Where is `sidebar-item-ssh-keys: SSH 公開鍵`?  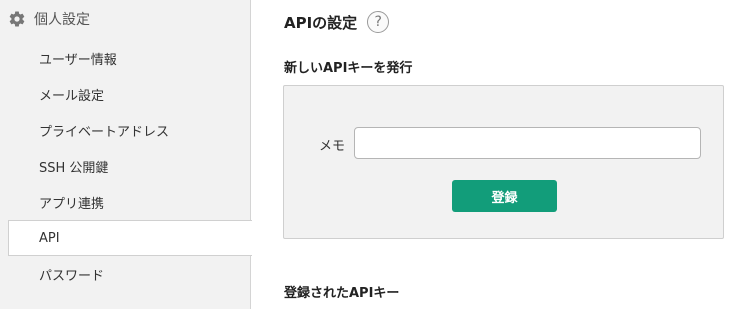
sidebar-item-ssh-keys: SSH 公開鍵 is located at coordinates (125, 166).